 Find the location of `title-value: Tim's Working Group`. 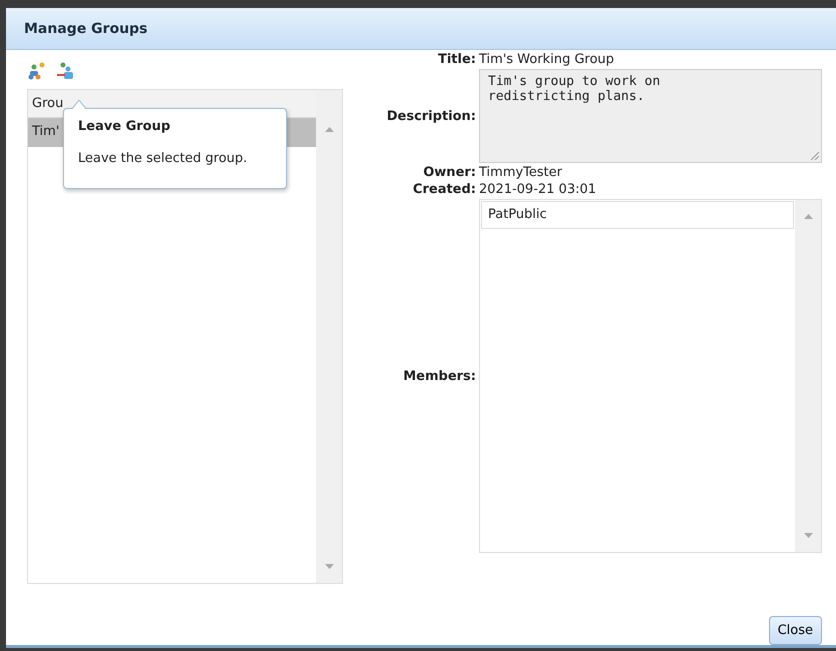

title-value: Tim's Working Group is located at coordinates (547, 59).